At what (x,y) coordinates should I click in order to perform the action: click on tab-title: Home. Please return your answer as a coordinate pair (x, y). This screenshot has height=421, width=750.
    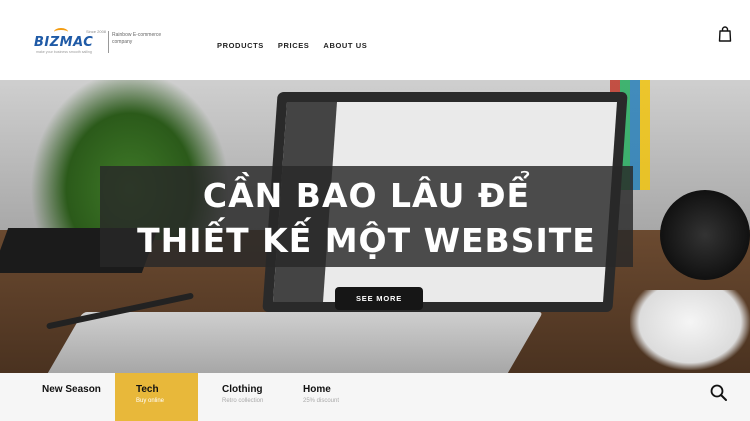
    Looking at the image, I should click on (317, 389).